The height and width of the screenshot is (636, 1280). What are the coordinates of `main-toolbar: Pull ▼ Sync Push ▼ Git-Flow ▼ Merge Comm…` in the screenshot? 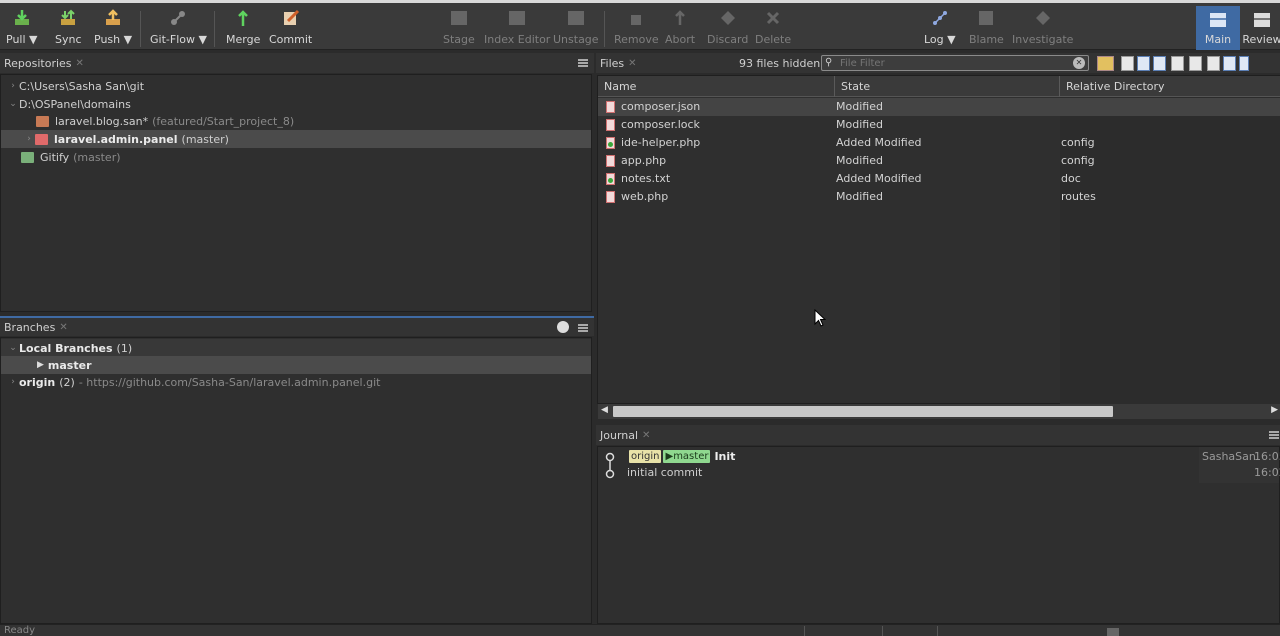 It's located at (640, 25).